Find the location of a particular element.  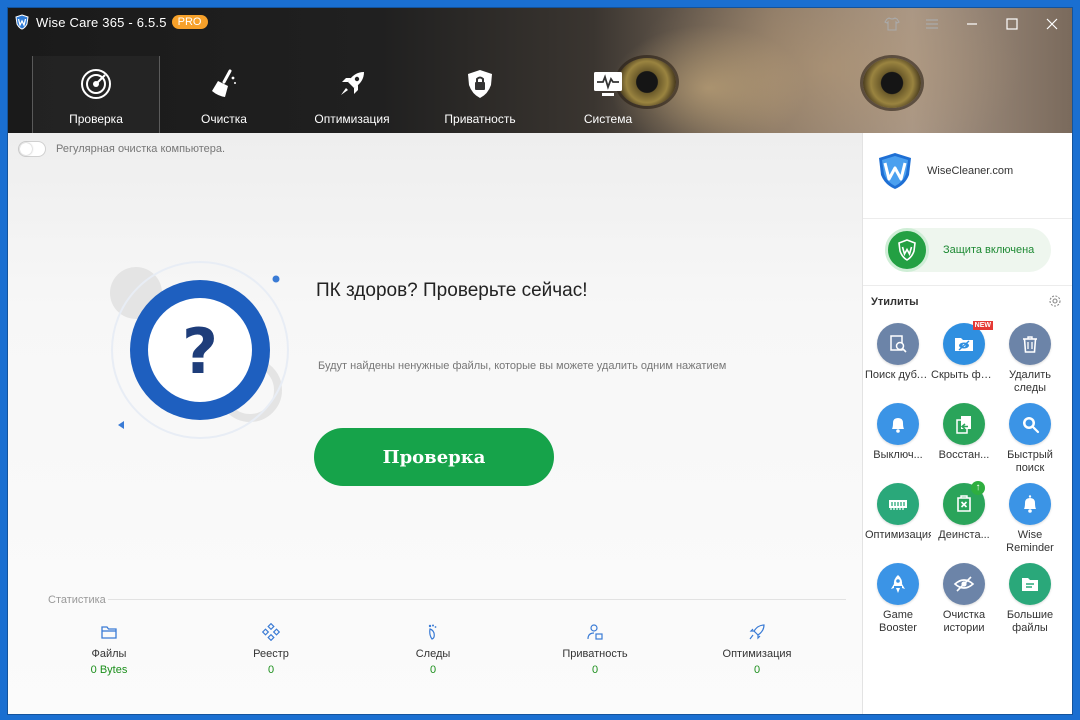

util-game-booster: Game Booster is located at coordinates (898, 603).